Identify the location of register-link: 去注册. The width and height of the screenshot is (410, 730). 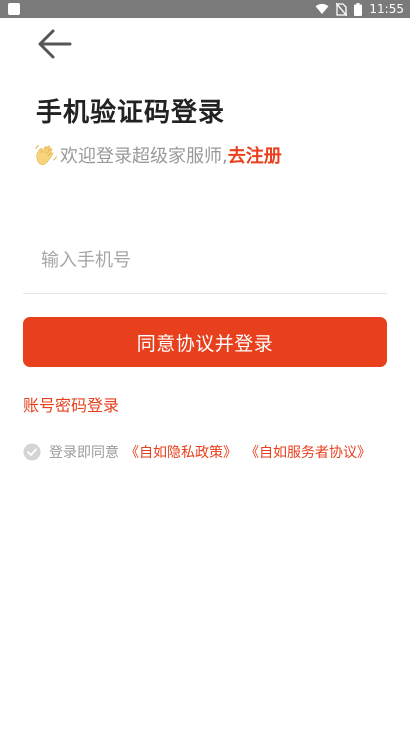
(255, 155).